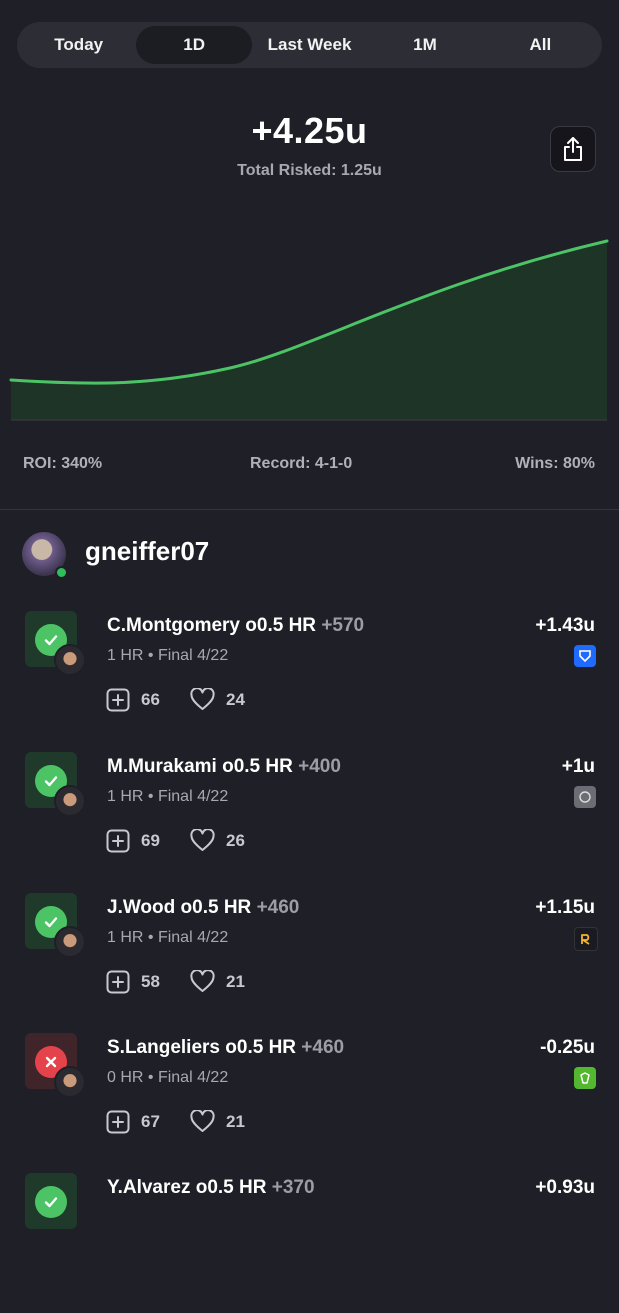  Describe the element at coordinates (200, 766) in the screenshot. I see `pick-market: M.Murakami o0.5 HR` at that location.